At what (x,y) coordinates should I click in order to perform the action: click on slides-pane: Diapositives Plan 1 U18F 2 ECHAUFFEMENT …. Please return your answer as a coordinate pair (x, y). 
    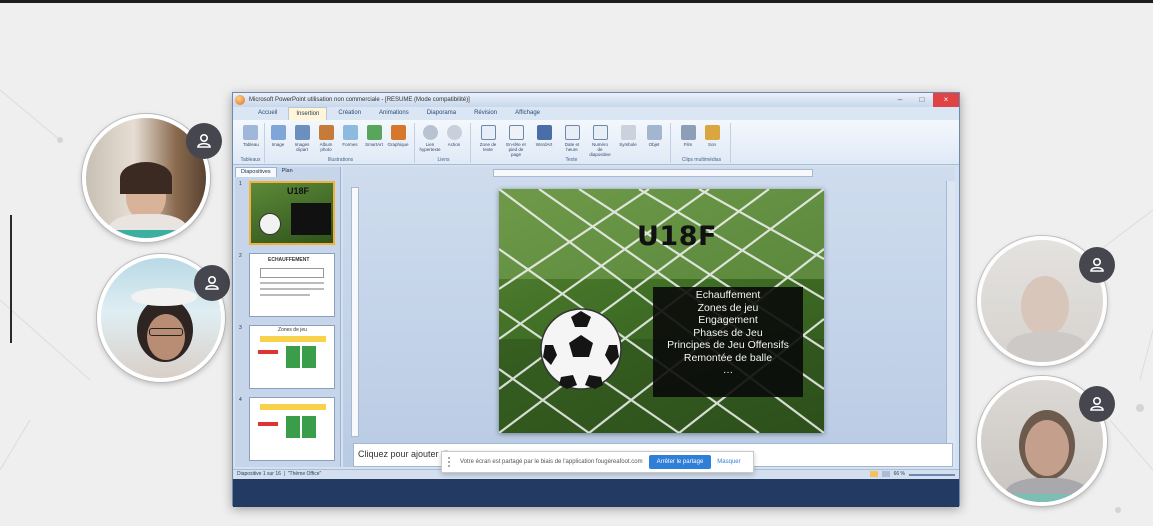
    Looking at the image, I should click on (288, 317).